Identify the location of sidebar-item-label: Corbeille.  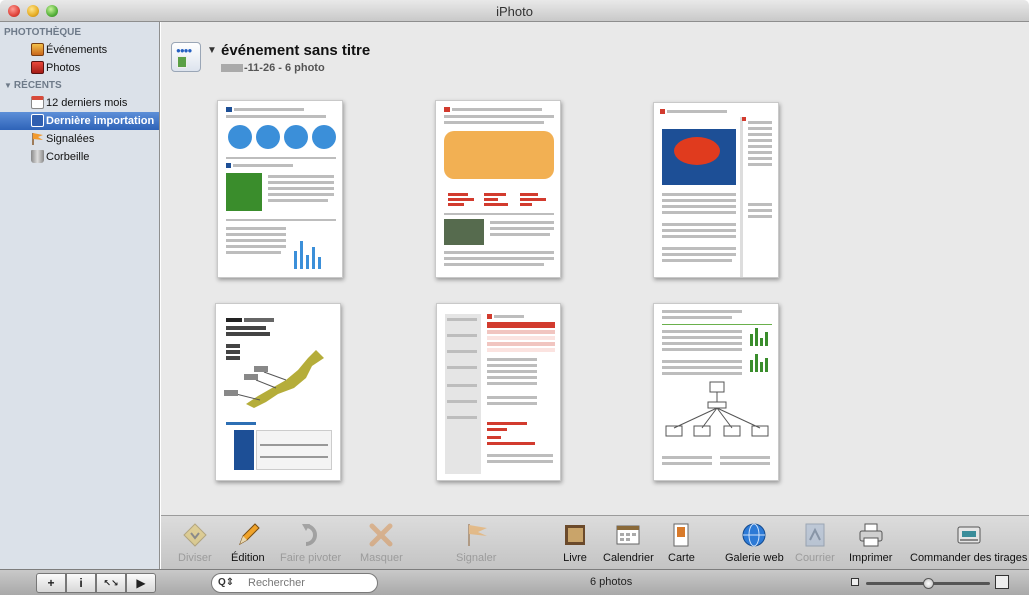
(68, 157).